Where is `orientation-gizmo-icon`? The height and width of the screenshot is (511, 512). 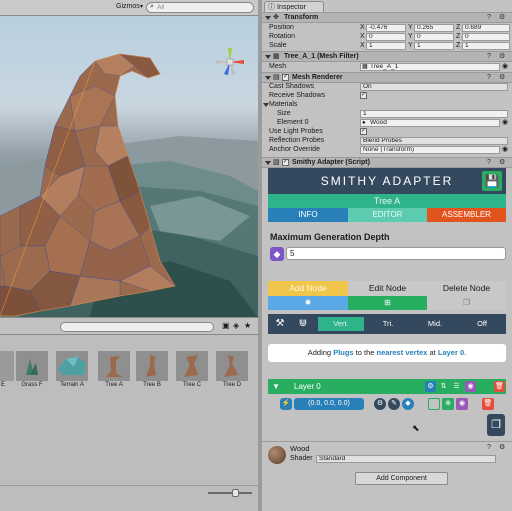 orientation-gizmo-icon is located at coordinates (230, 62).